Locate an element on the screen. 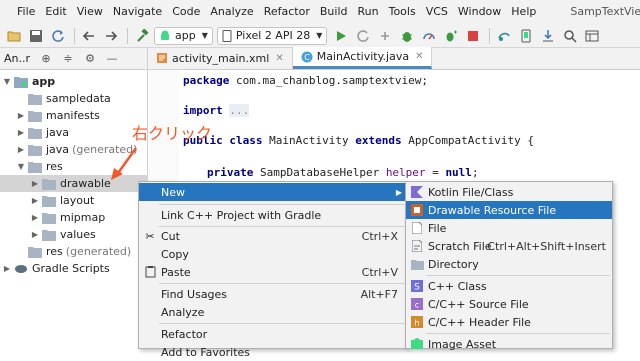  sync-button is located at coordinates (58, 36).